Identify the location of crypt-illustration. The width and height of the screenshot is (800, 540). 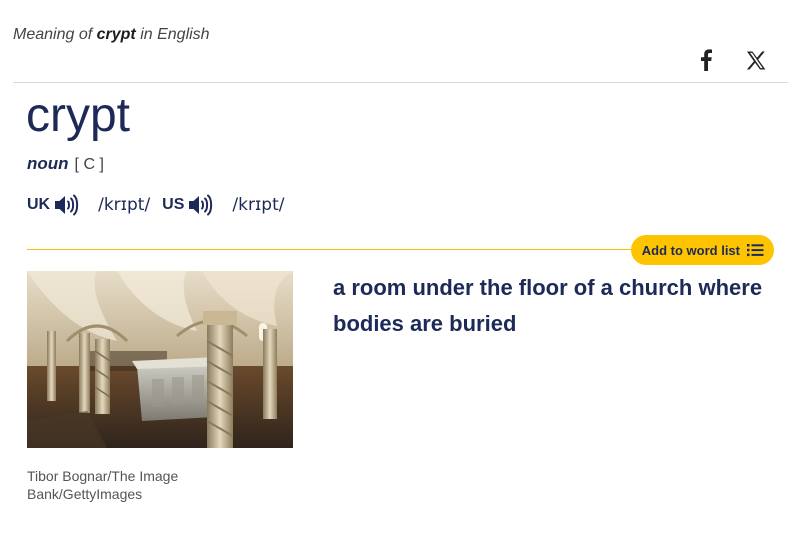
(160, 359).